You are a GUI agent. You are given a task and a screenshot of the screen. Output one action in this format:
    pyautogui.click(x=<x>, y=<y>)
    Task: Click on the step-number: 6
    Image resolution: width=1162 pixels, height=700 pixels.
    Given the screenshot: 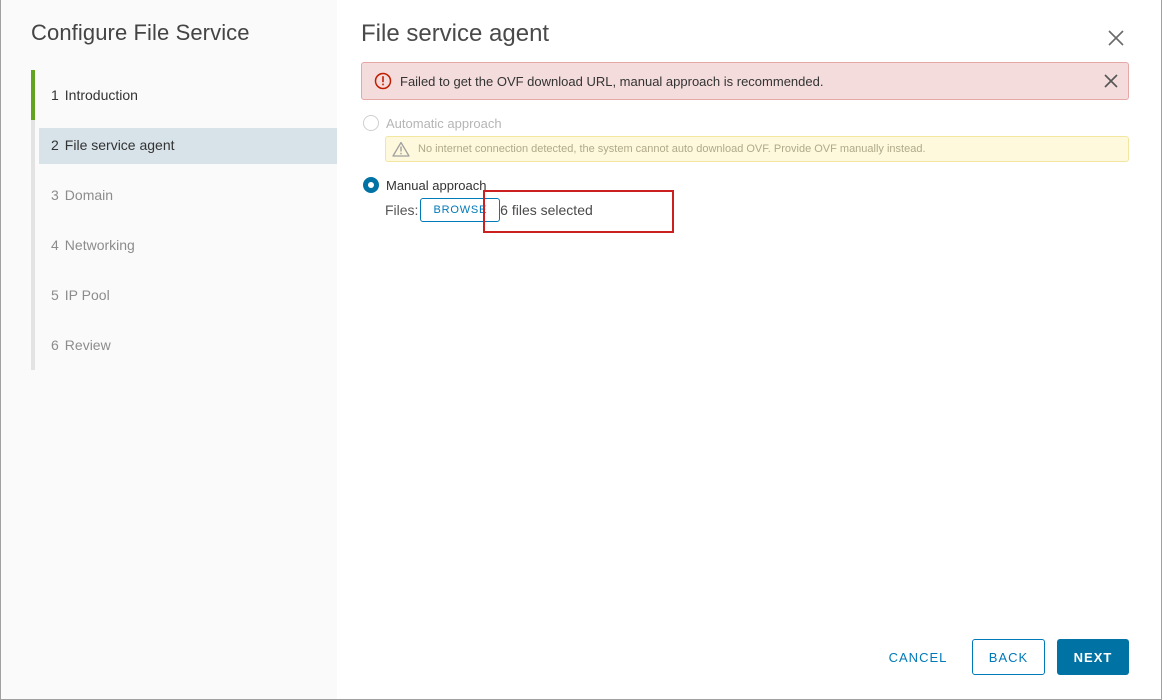 What is the action you would take?
    pyautogui.click(x=55, y=345)
    